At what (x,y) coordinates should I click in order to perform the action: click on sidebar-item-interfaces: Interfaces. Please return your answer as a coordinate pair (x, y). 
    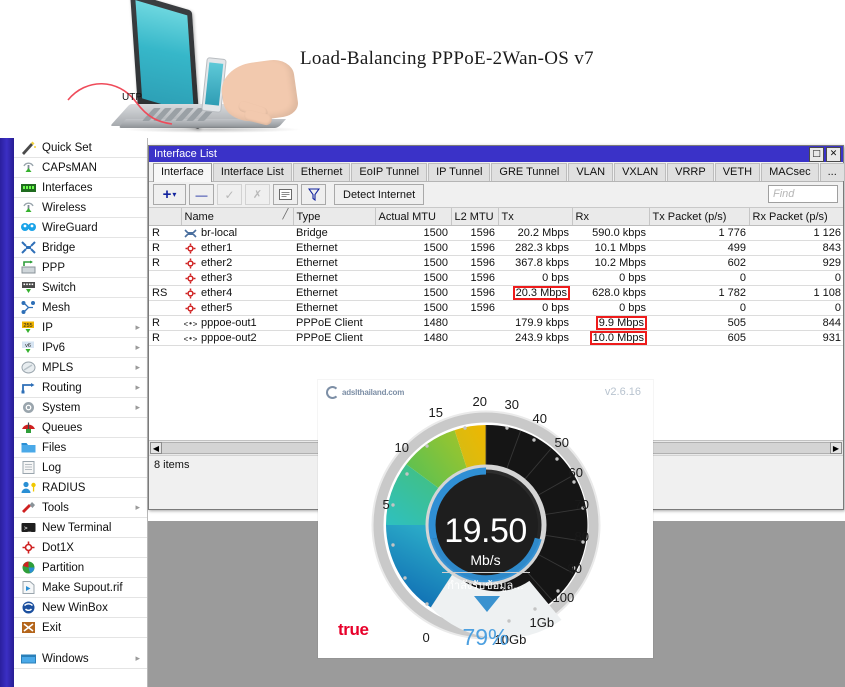
    Looking at the image, I should click on (80, 188).